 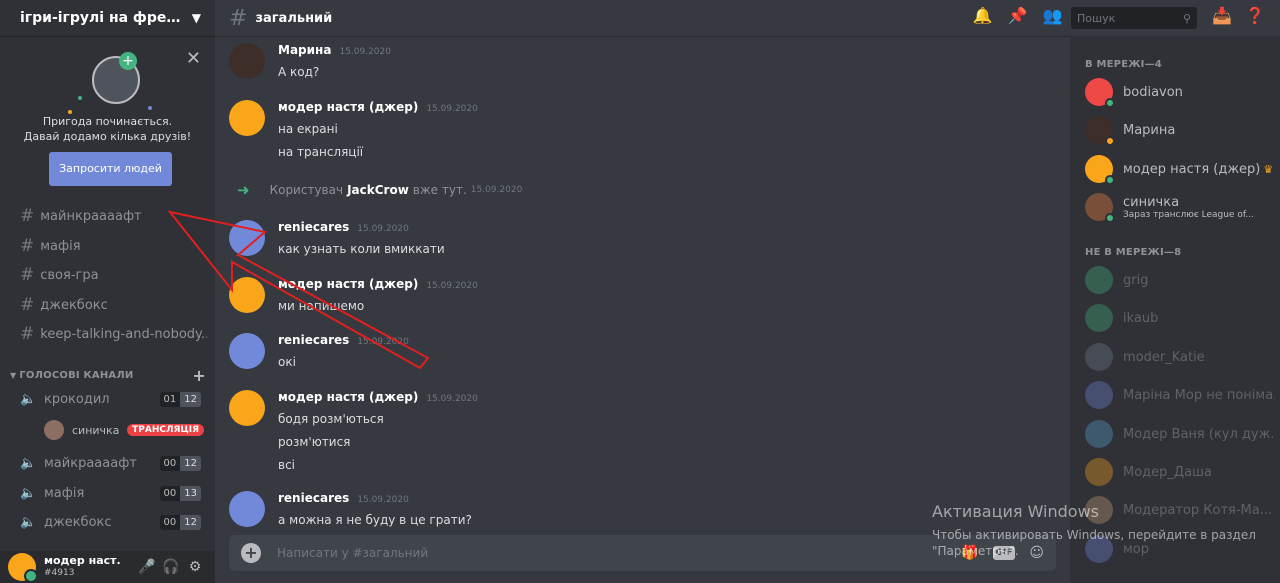 What do you see at coordinates (1004, 553) in the screenshot?
I see `gif-button: GIF` at bounding box center [1004, 553].